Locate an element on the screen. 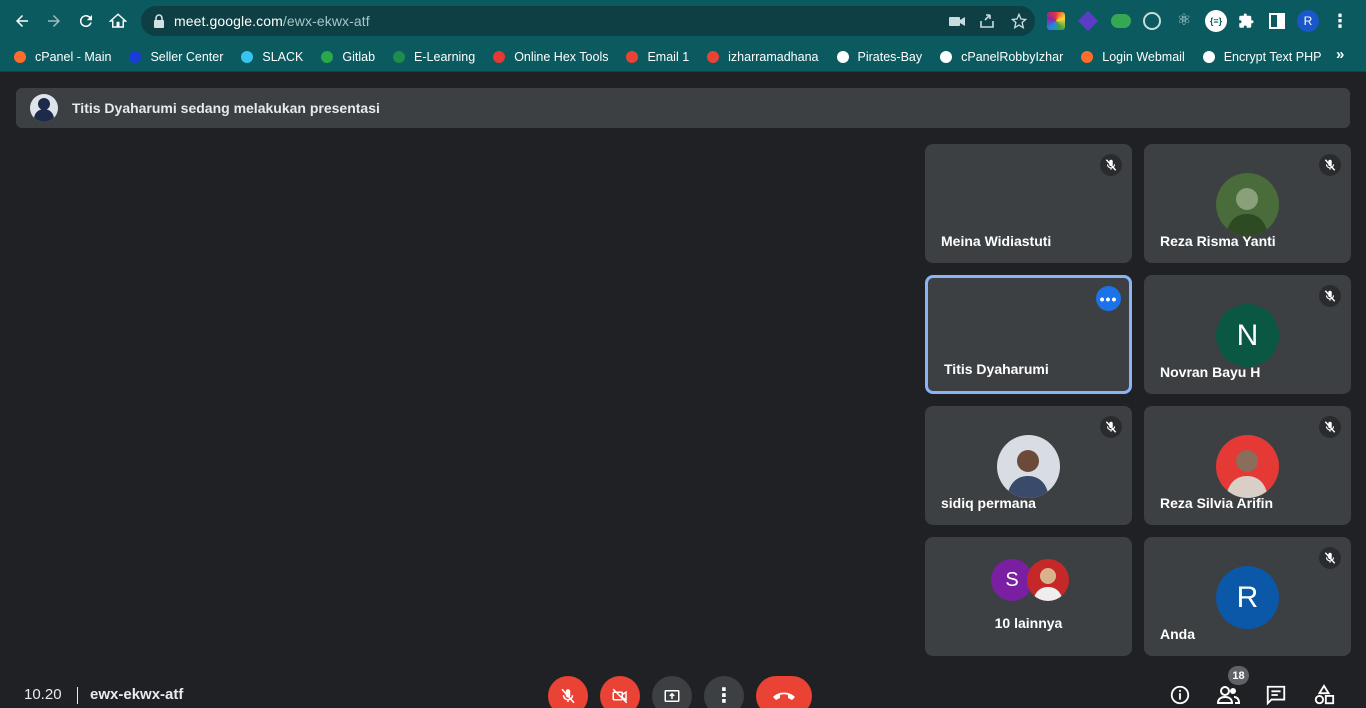 This screenshot has height=708, width=1366. bookmark-label: SLACK is located at coordinates (283, 56).